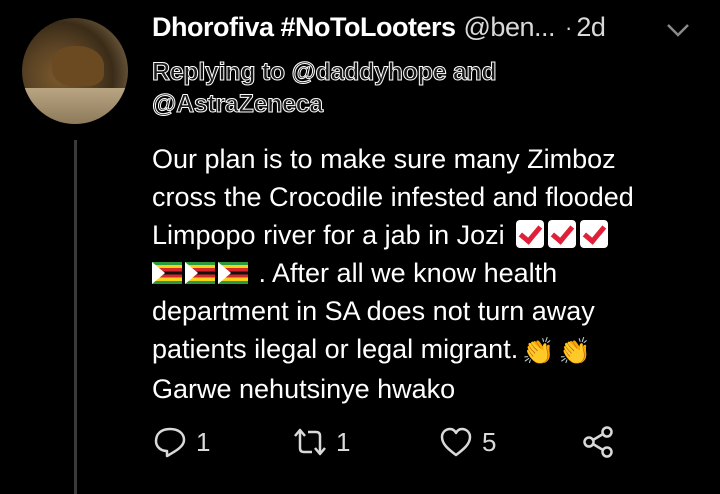 Image resolution: width=720 pixels, height=494 pixels. Describe the element at coordinates (373, 311) in the screenshot. I see `body-line-5: department in SA does not turn away` at that location.